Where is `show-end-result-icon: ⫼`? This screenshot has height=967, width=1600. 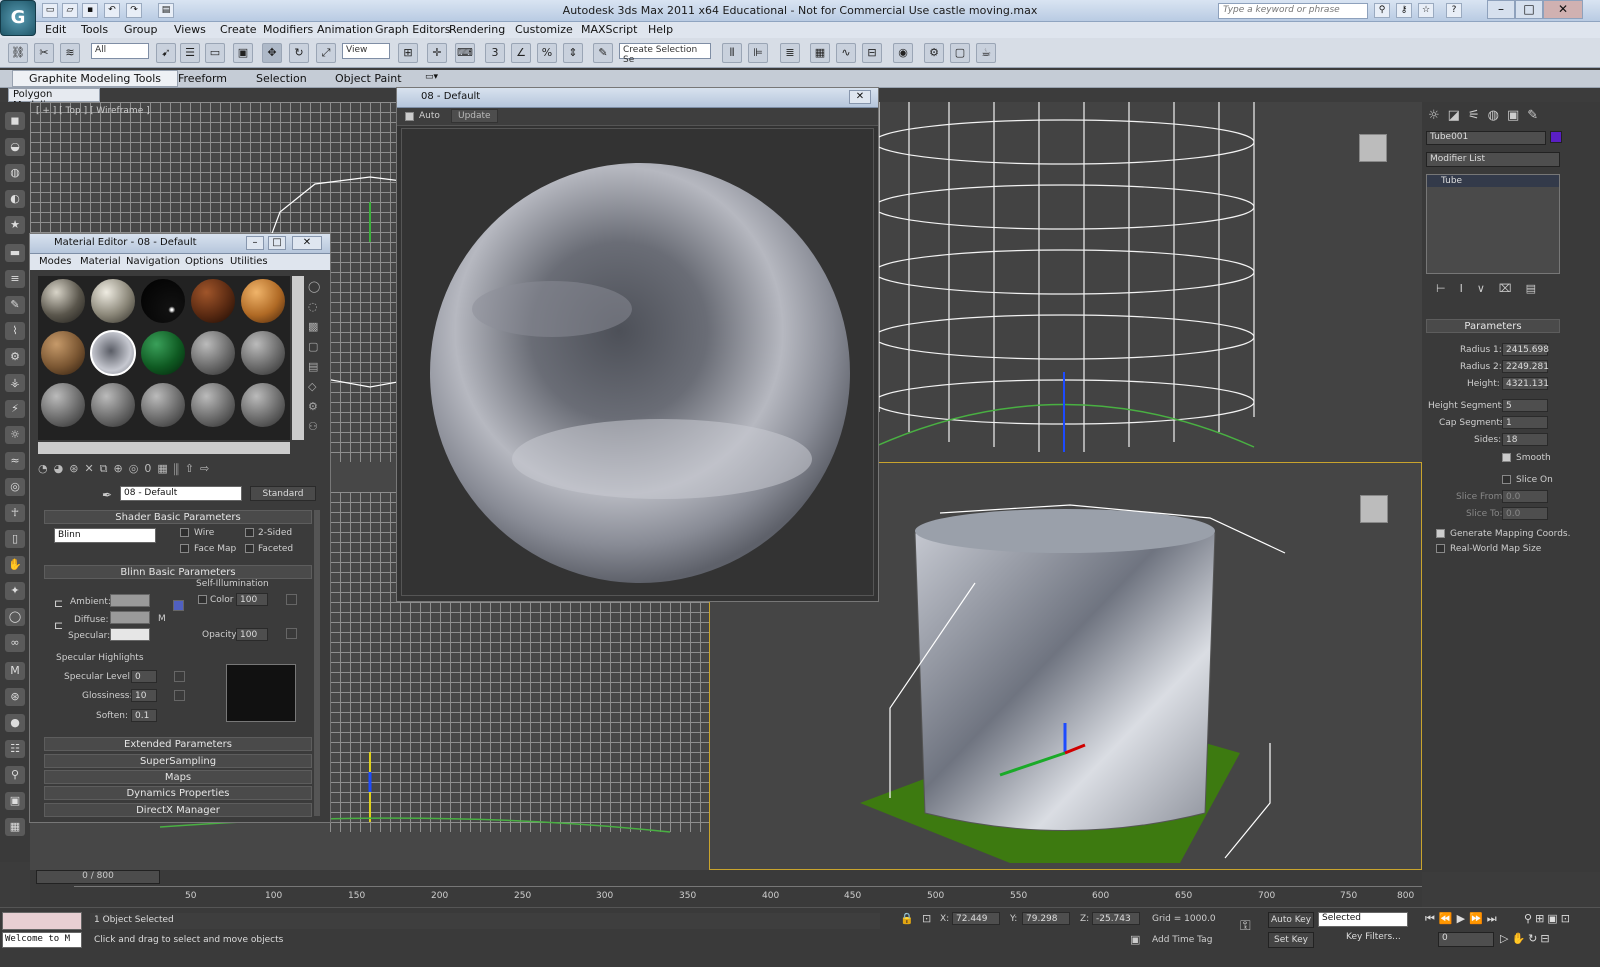
show-end-result-icon: ⫼ is located at coordinates (179, 468).